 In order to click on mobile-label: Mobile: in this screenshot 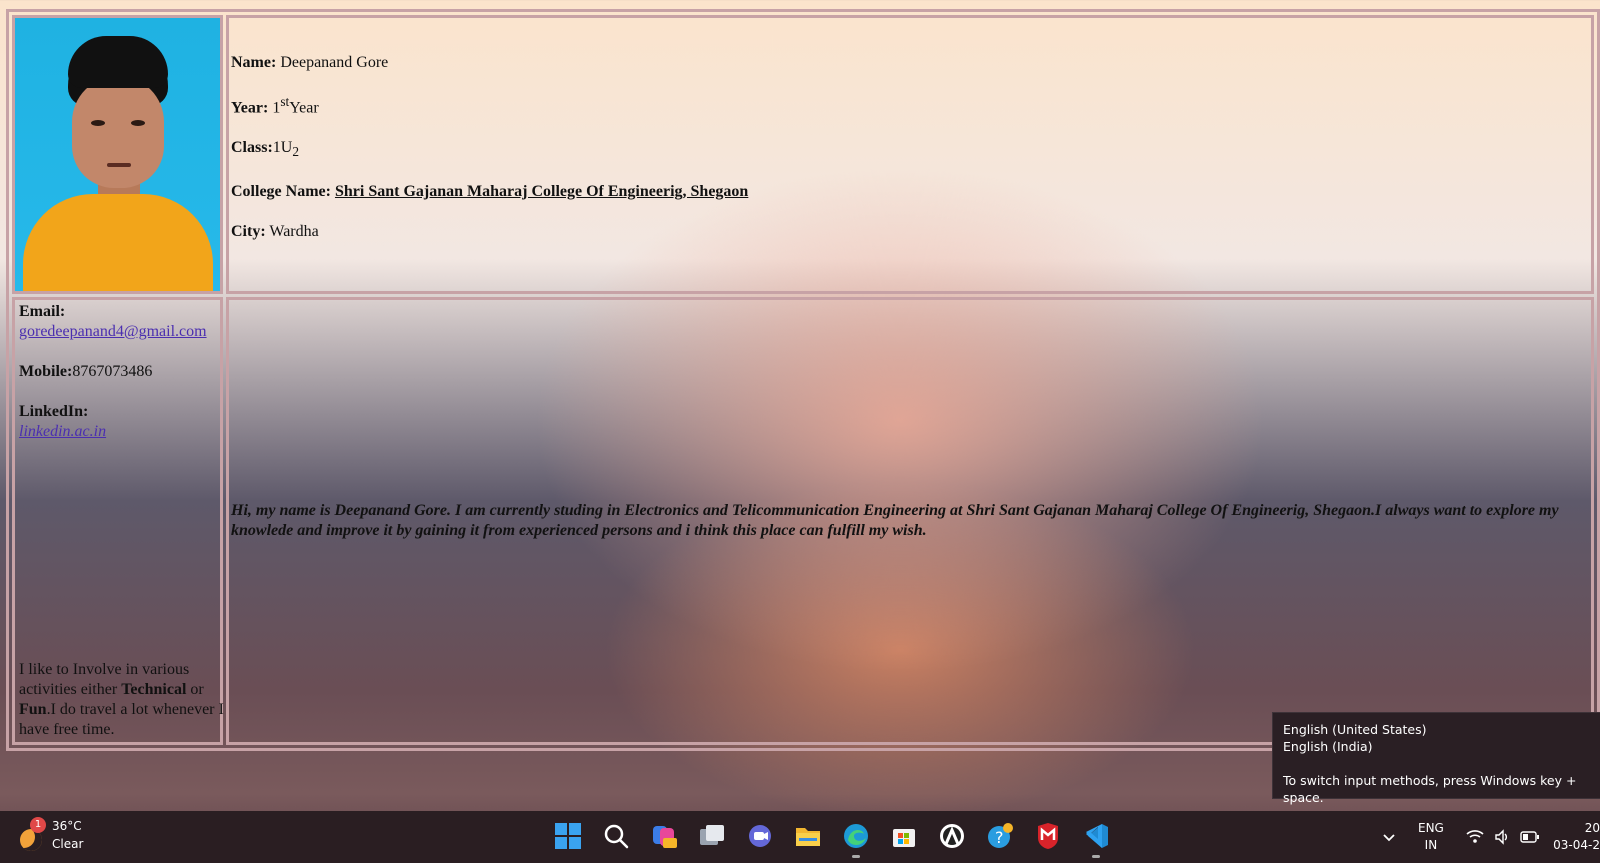, I will do `click(46, 371)`.